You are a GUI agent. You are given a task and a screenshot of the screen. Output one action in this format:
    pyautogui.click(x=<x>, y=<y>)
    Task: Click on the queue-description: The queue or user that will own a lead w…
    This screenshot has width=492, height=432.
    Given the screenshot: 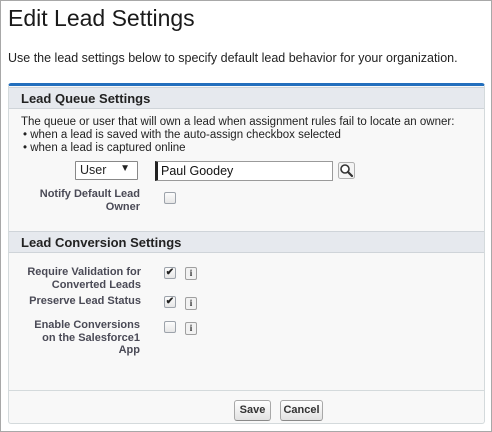 What is the action you would take?
    pyautogui.click(x=238, y=122)
    